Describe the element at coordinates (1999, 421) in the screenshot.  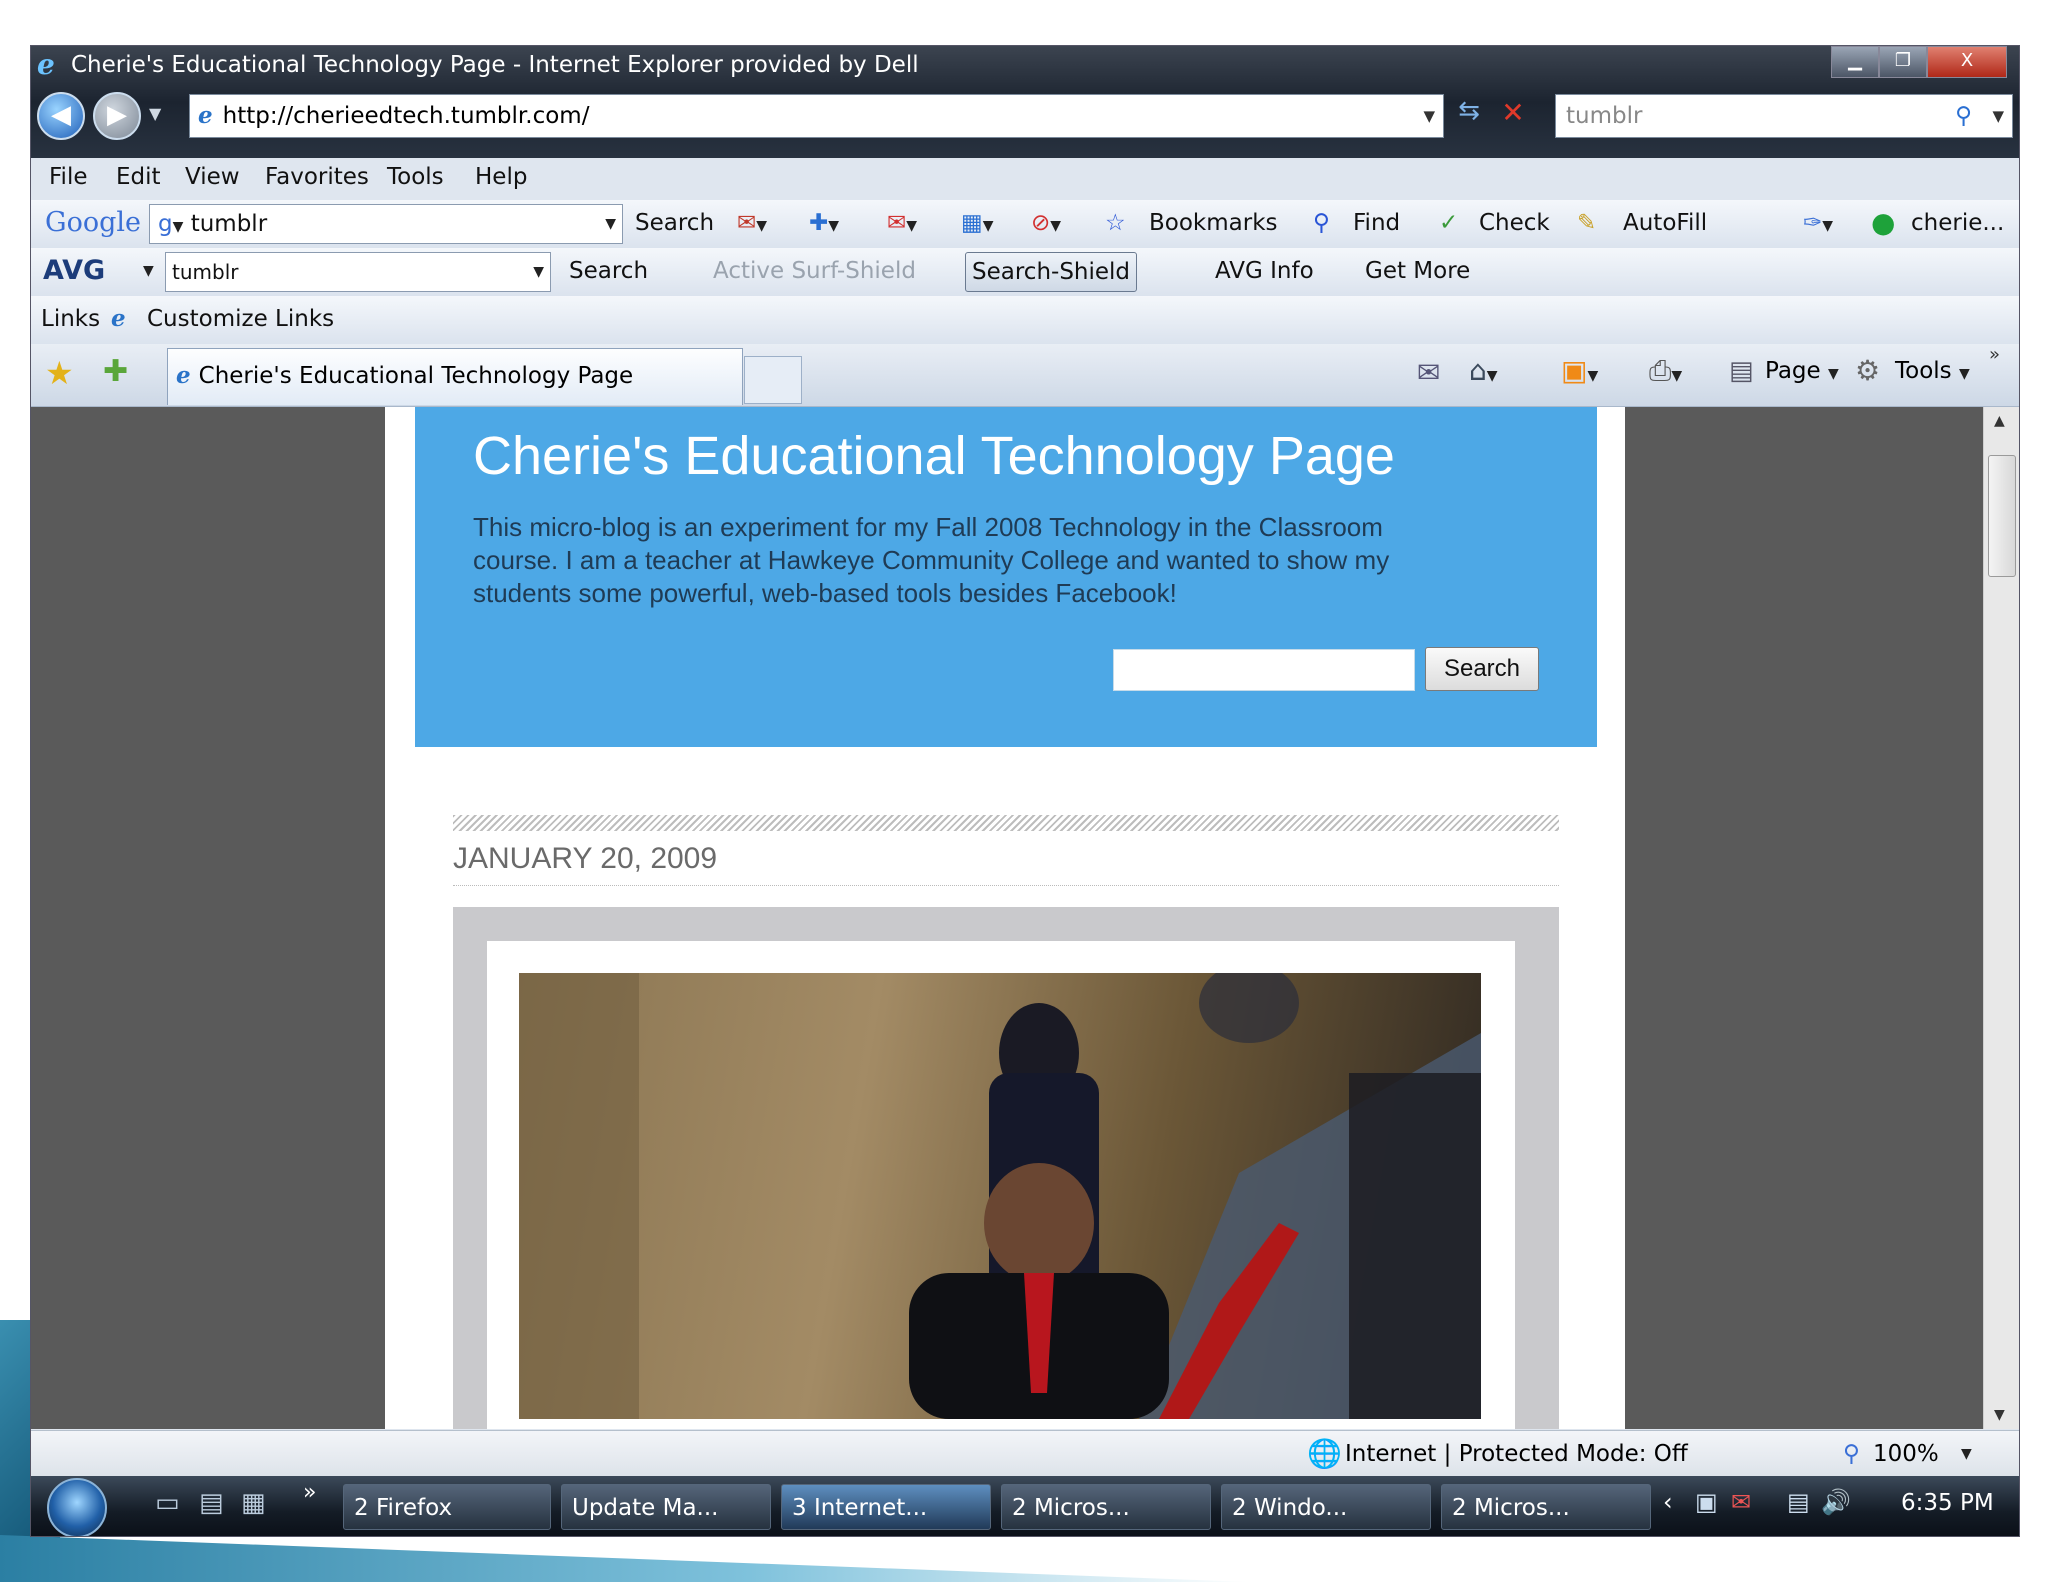
I see `scroll-up-icon: ▲` at that location.